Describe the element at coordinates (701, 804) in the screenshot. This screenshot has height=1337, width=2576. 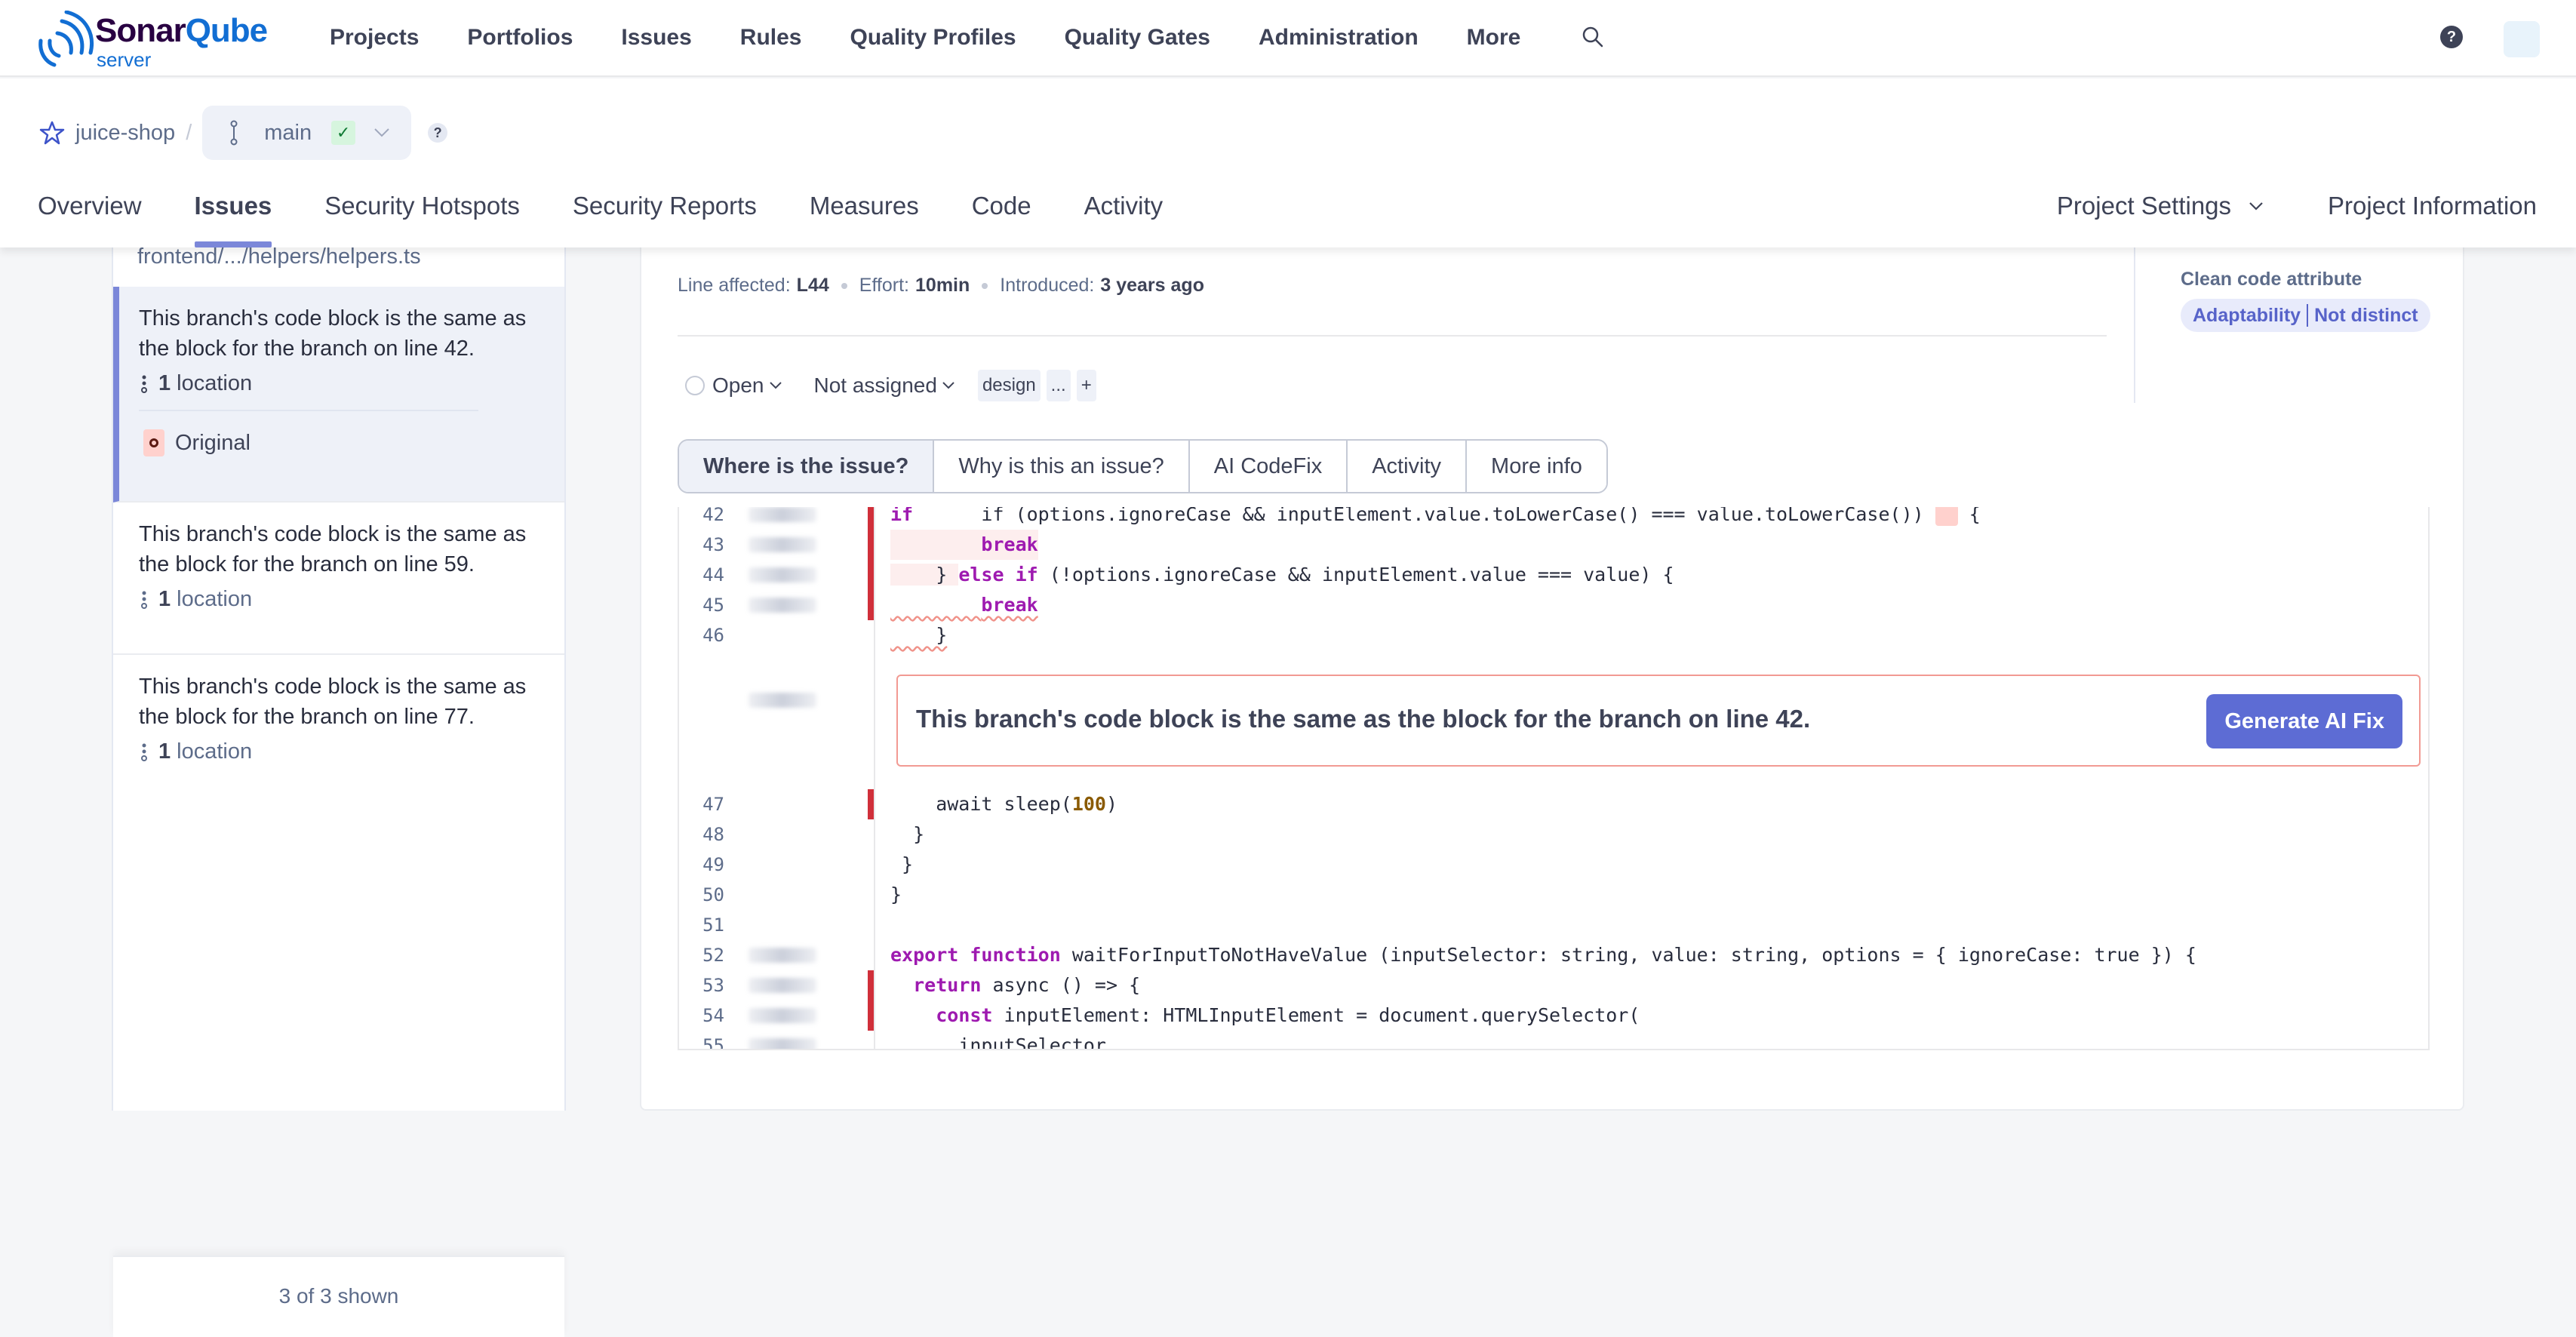
I see `line-number: 47` at that location.